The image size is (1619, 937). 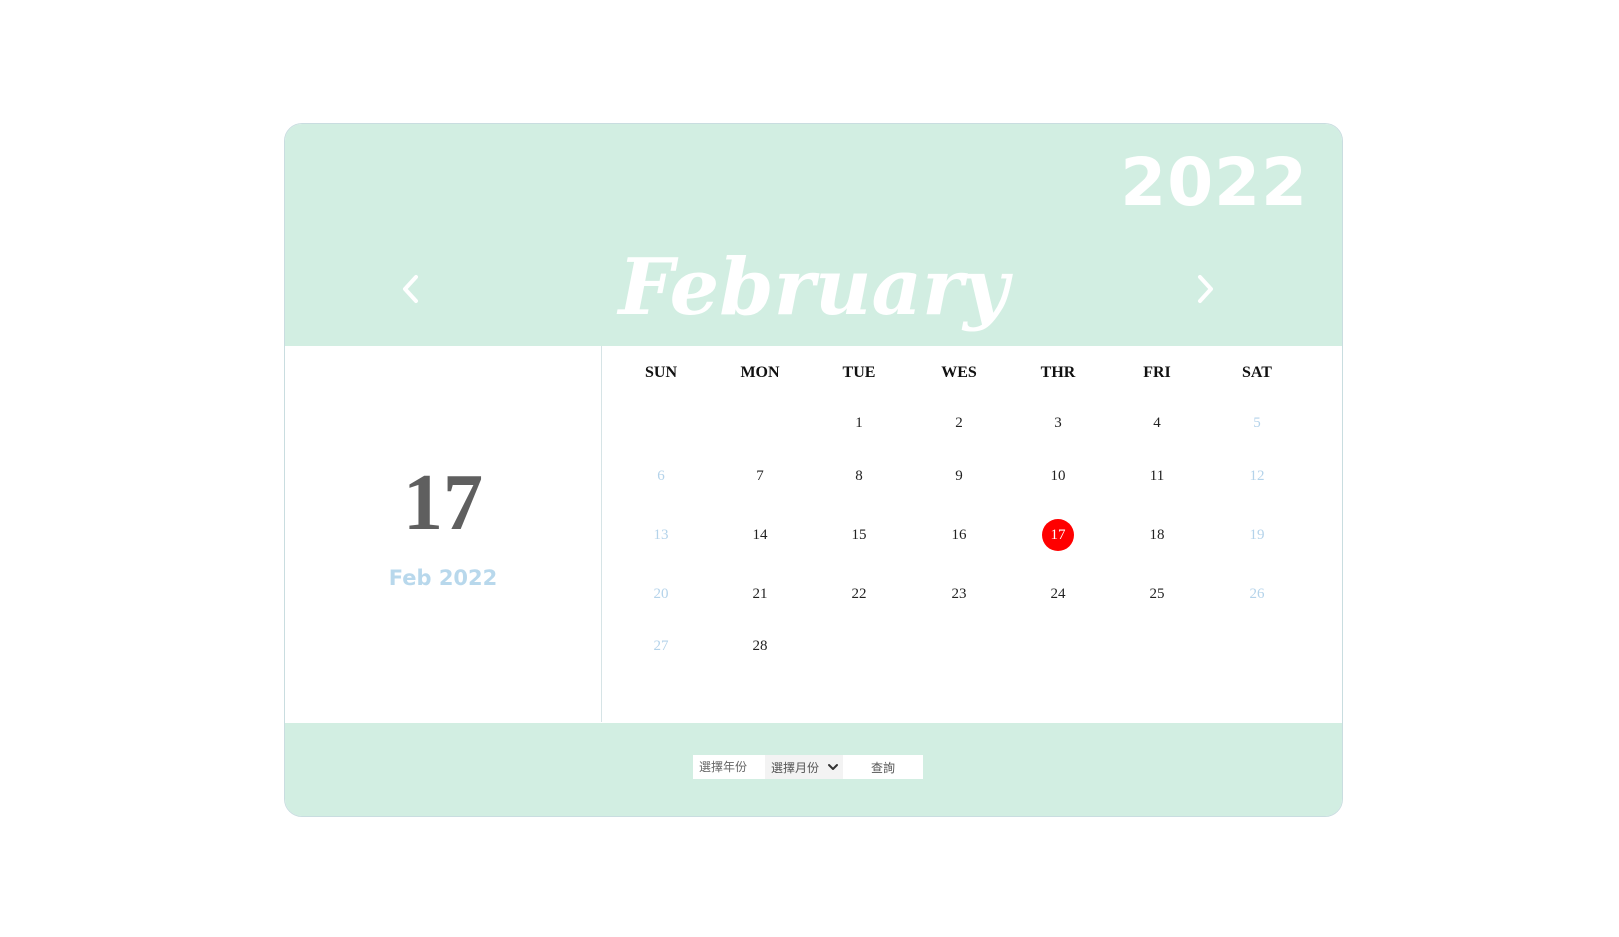 I want to click on month-title: February, so click(x=813, y=287).